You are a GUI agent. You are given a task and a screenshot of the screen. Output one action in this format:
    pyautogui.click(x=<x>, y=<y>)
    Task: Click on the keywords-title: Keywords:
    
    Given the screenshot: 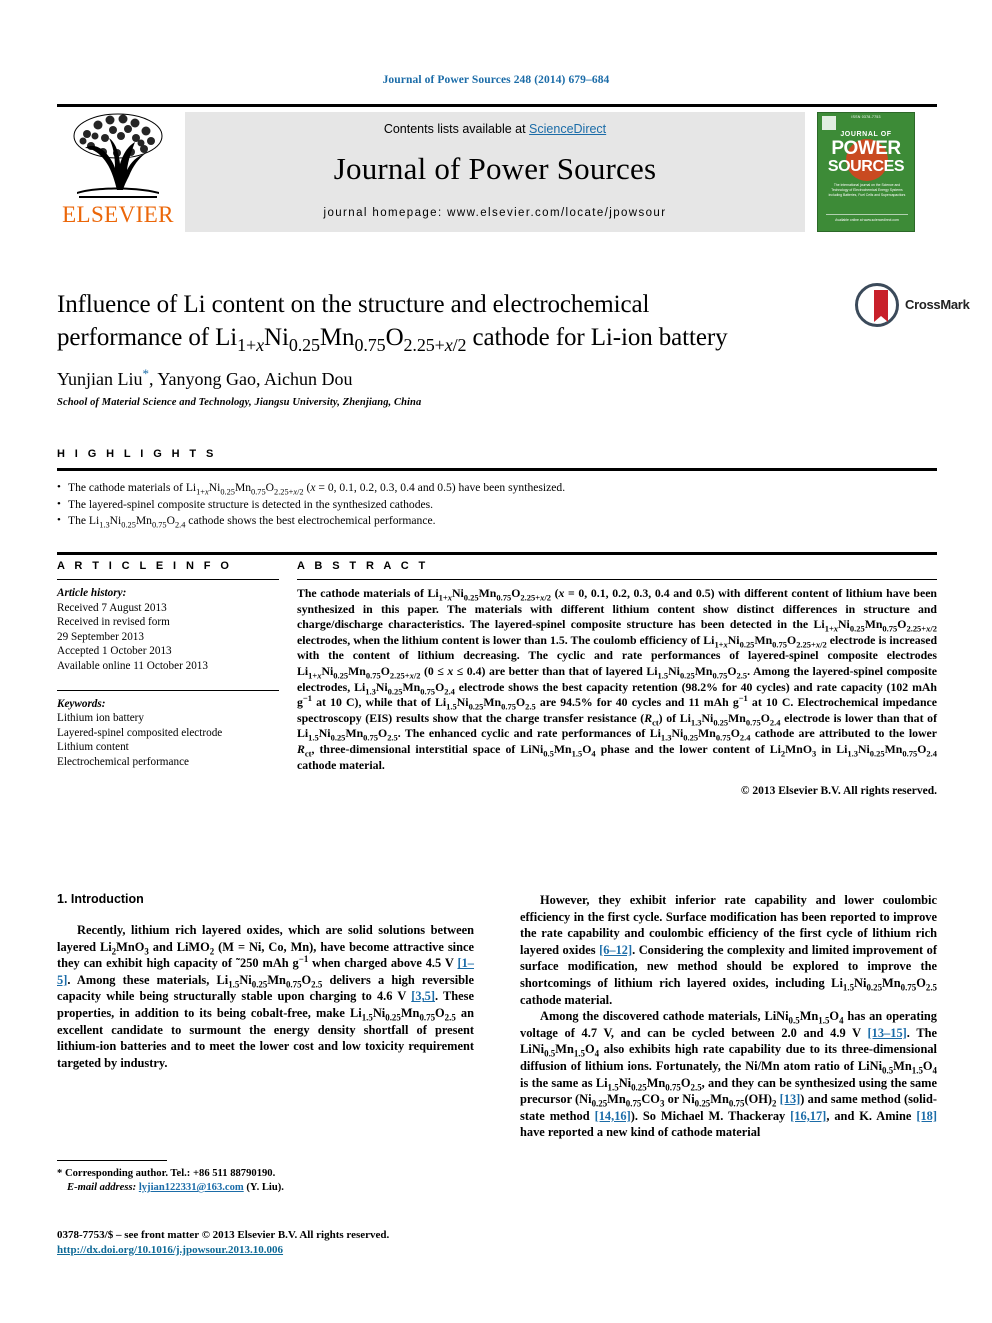 What is the action you would take?
    pyautogui.click(x=81, y=703)
    